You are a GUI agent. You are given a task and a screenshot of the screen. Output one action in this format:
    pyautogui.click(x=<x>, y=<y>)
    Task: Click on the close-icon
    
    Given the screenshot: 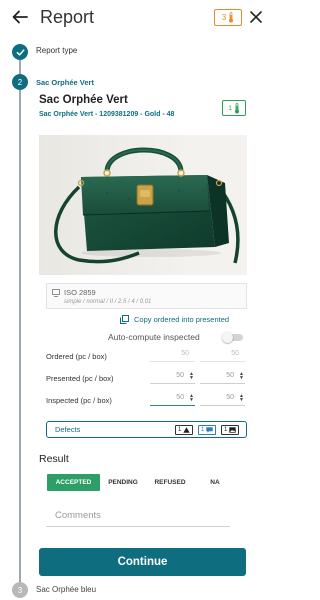 What is the action you would take?
    pyautogui.click(x=256, y=17)
    